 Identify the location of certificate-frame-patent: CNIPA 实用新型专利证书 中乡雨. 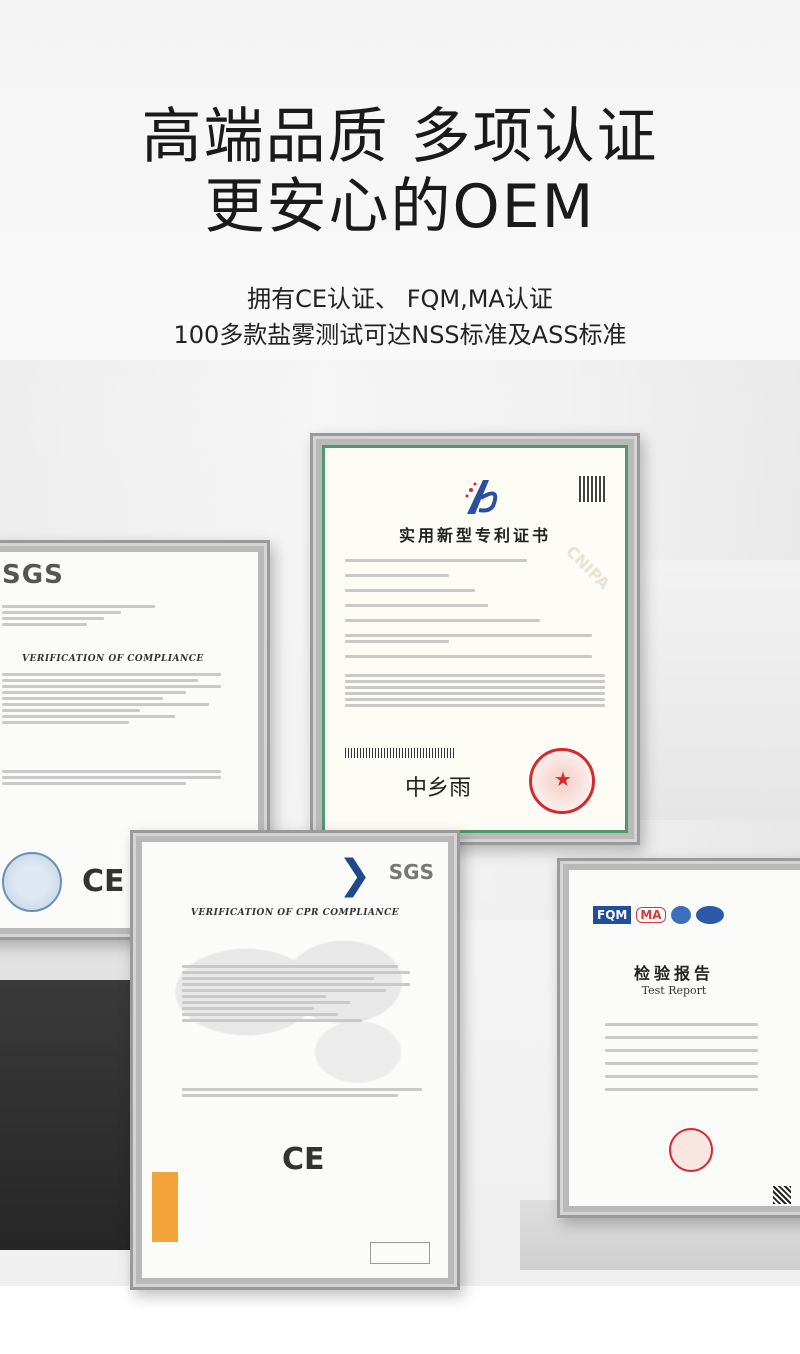
(475, 639).